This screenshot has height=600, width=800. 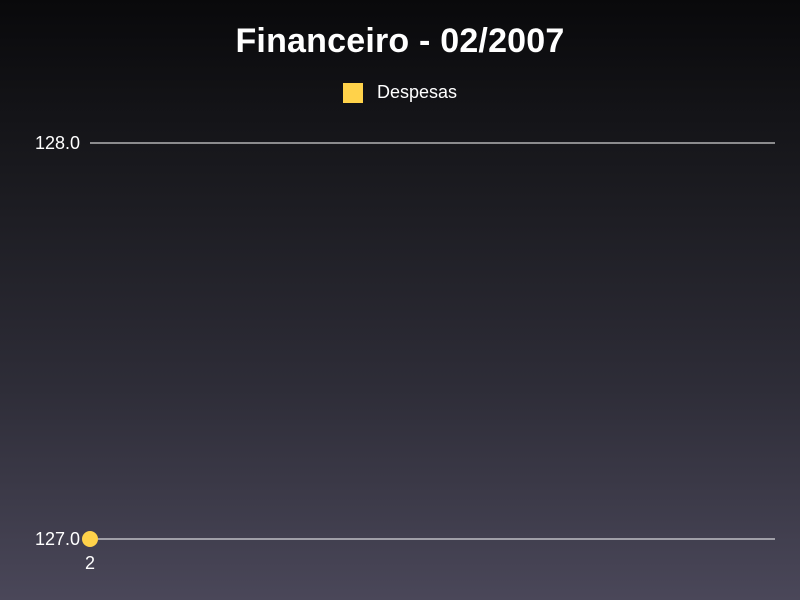 I want to click on y-tick-label: 127.0, so click(x=57, y=539).